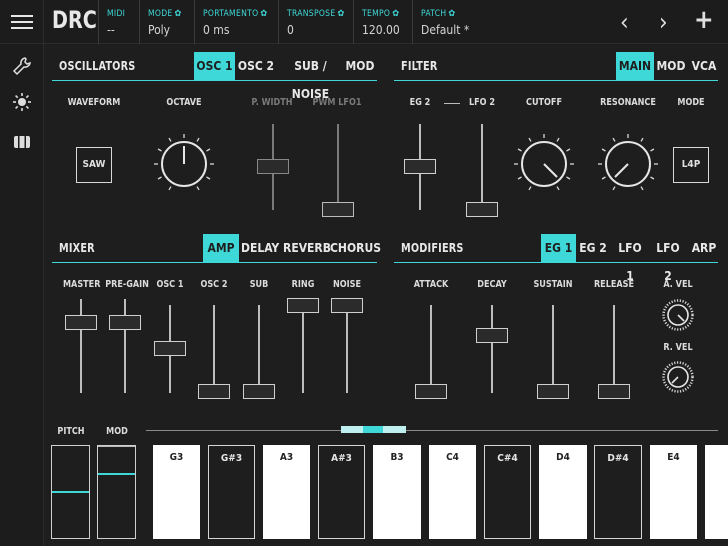 This screenshot has height=546, width=728. Describe the element at coordinates (22, 144) in the screenshot. I see `cassette-icon` at that location.